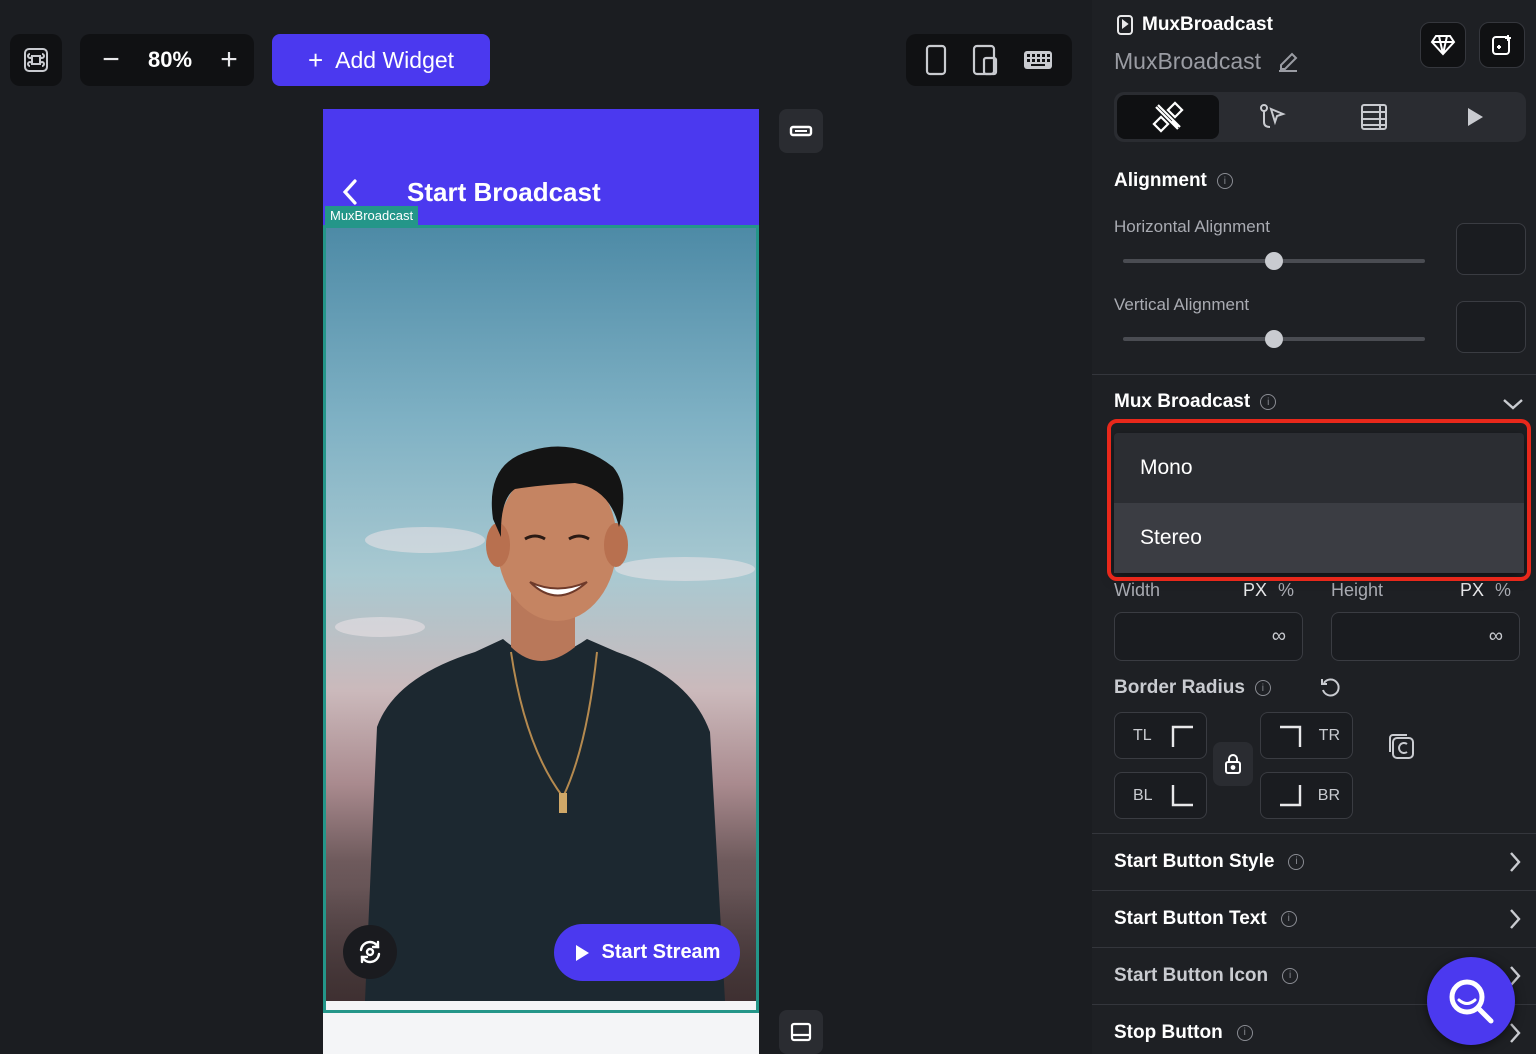  I want to click on edit-pencil-icon, so click(1288, 62).